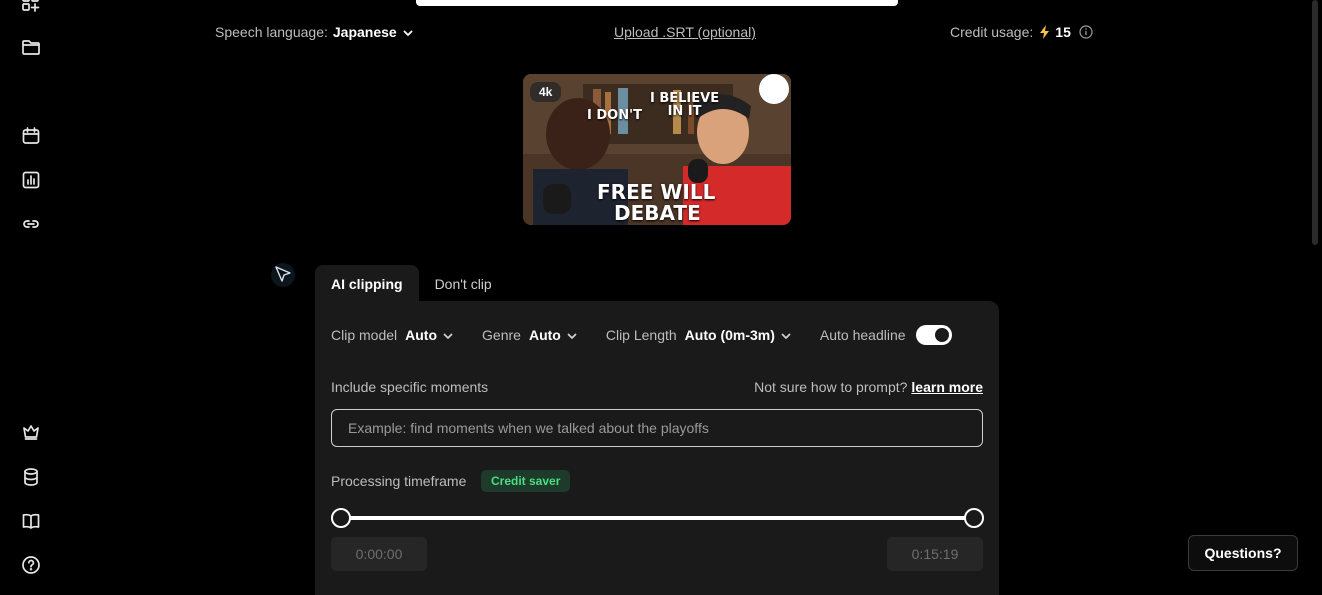 This screenshot has width=1322, height=595. I want to click on include-moments-label: Include specific moments, so click(410, 387).